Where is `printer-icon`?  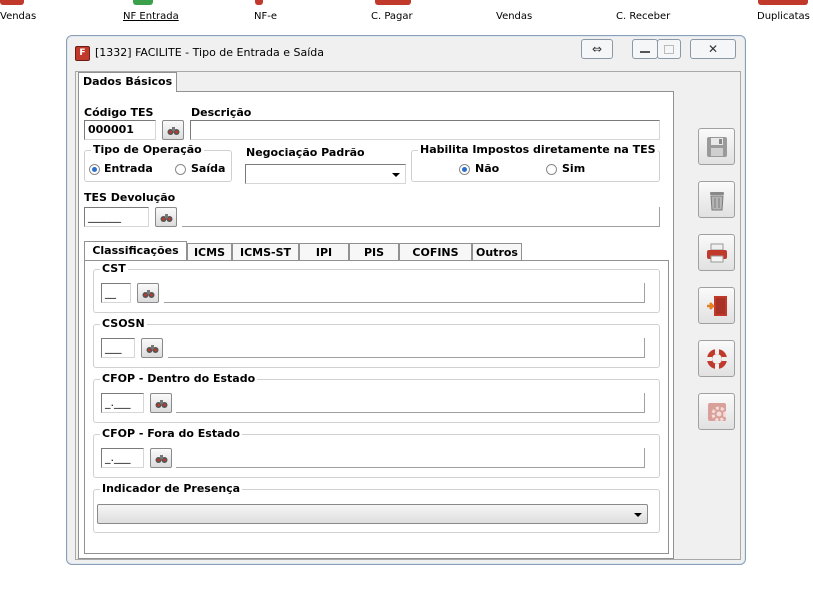
printer-icon is located at coordinates (717, 253).